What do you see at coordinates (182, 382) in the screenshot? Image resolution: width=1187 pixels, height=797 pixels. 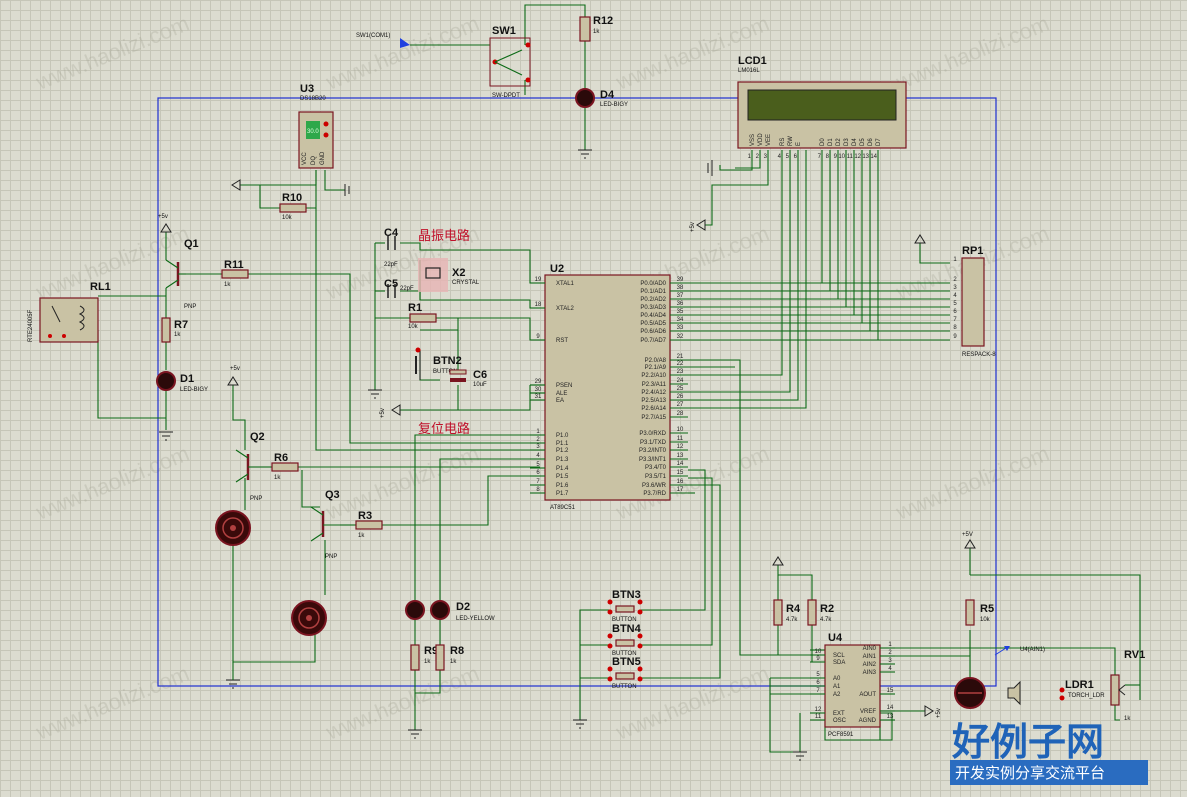 I see `d1-led: D1 LED-BIGY` at bounding box center [182, 382].